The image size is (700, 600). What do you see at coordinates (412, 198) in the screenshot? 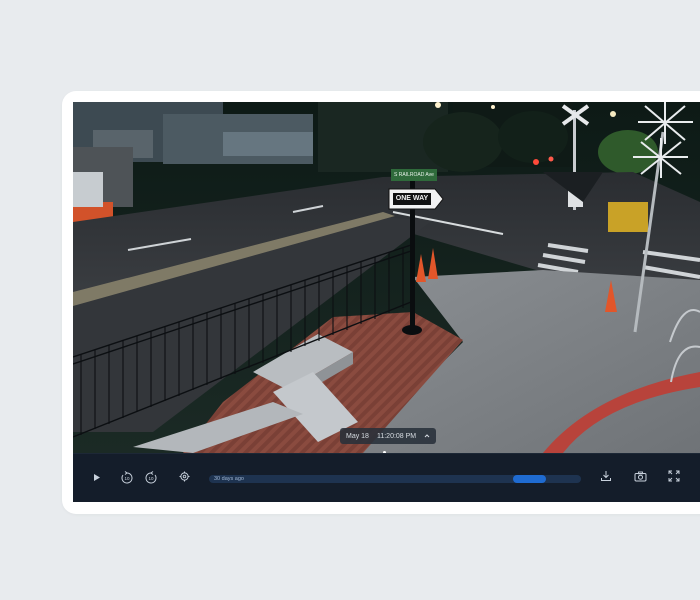
I see `one-way-sign-text: ONE WAY` at bounding box center [412, 198].